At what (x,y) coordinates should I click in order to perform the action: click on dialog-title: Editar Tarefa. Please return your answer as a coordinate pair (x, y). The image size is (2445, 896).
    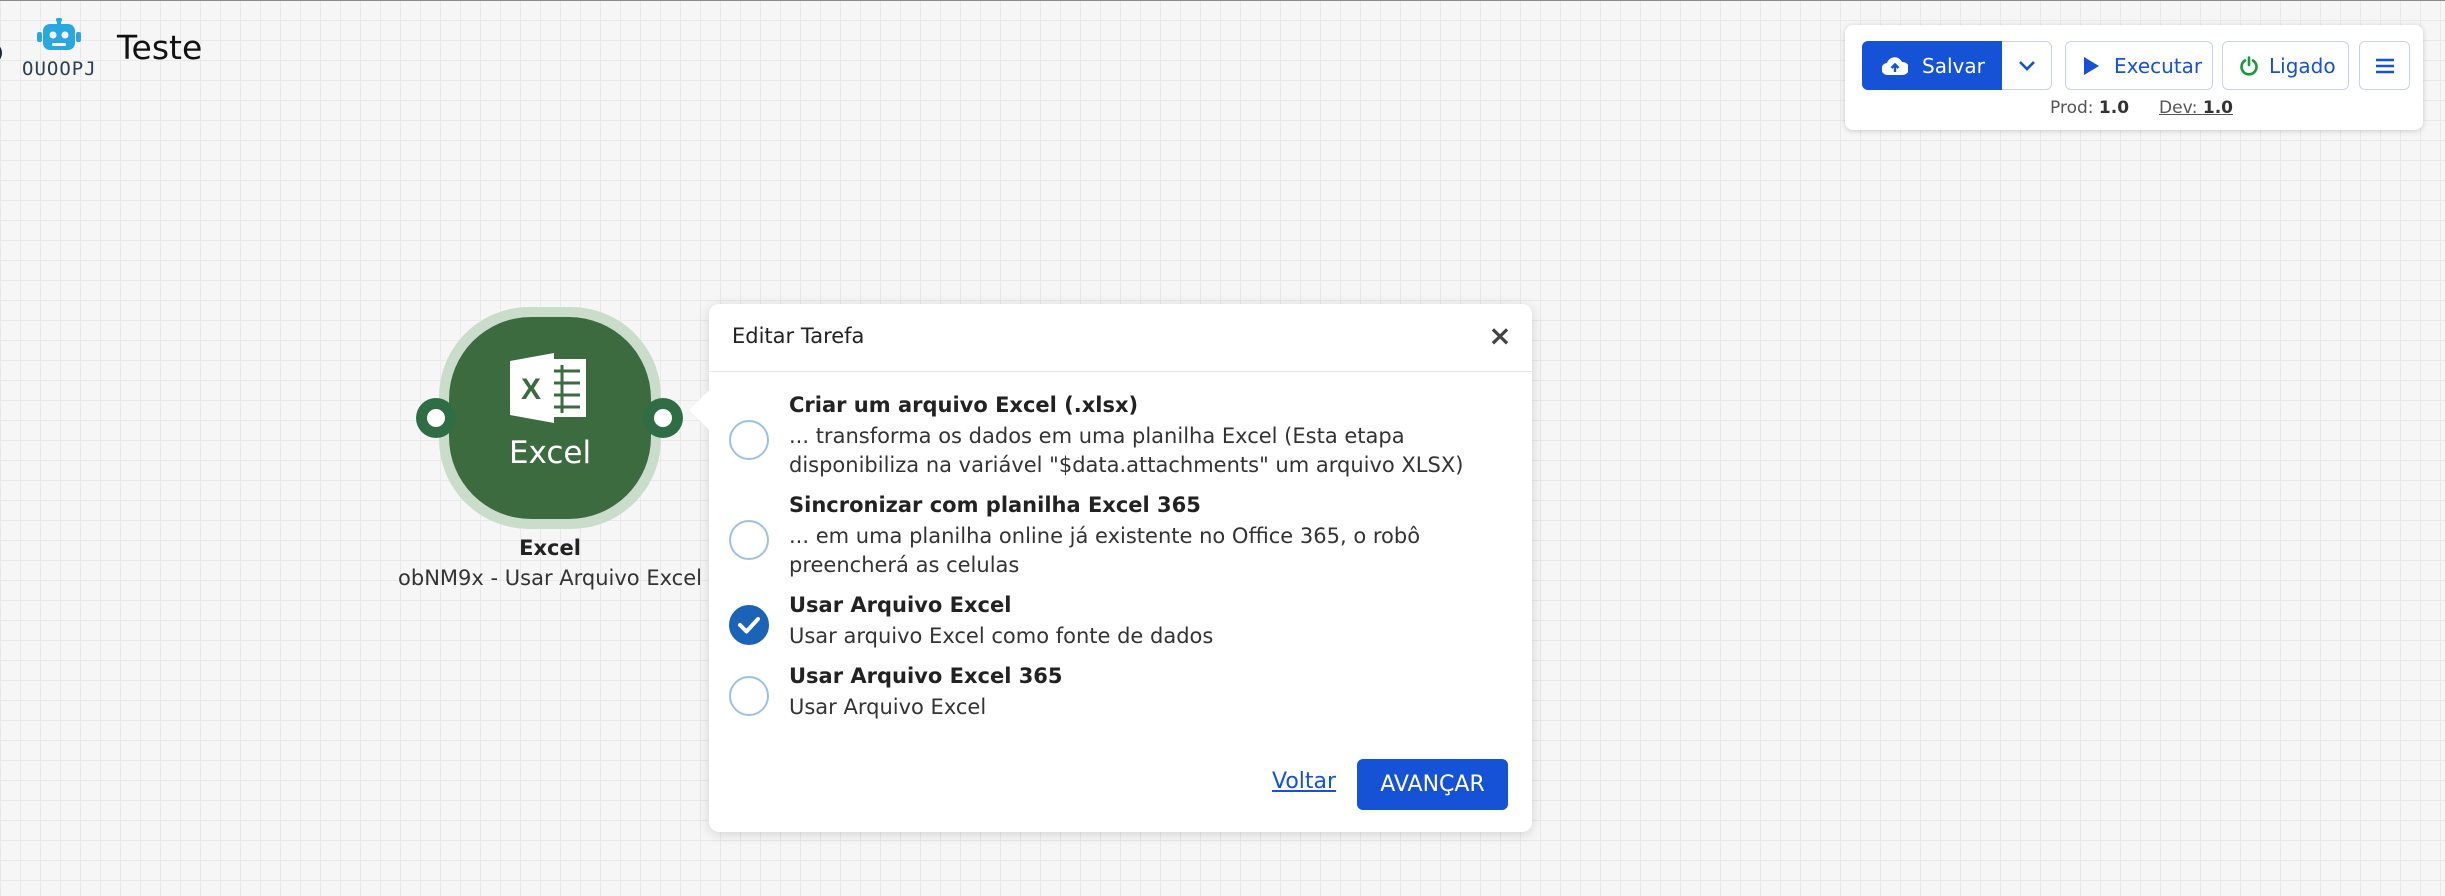
    Looking at the image, I should click on (798, 336).